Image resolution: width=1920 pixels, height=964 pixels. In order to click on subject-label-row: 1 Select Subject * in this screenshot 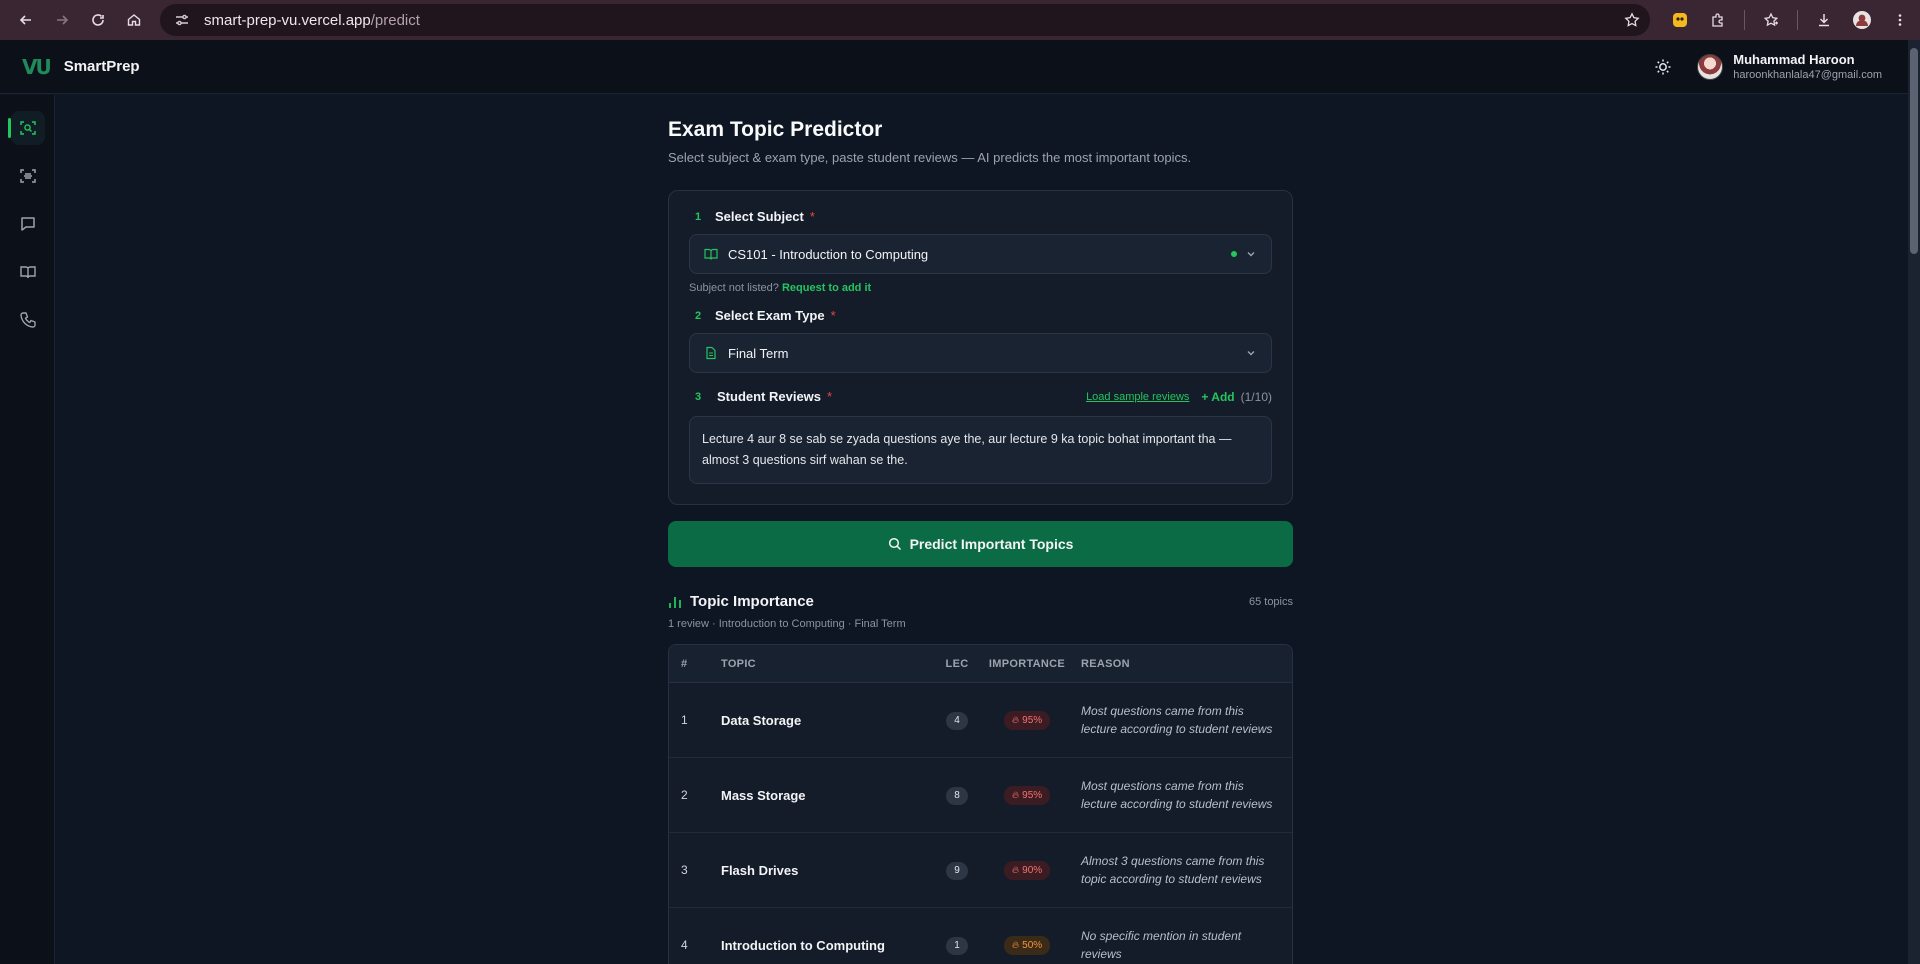, I will do `click(980, 216)`.